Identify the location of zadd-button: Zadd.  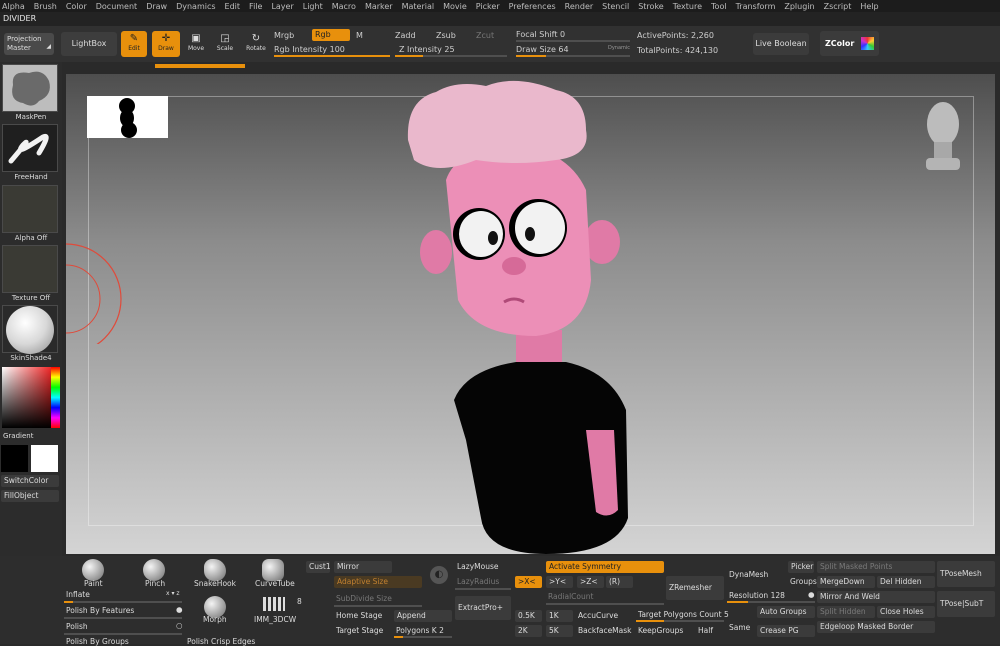
(405, 35).